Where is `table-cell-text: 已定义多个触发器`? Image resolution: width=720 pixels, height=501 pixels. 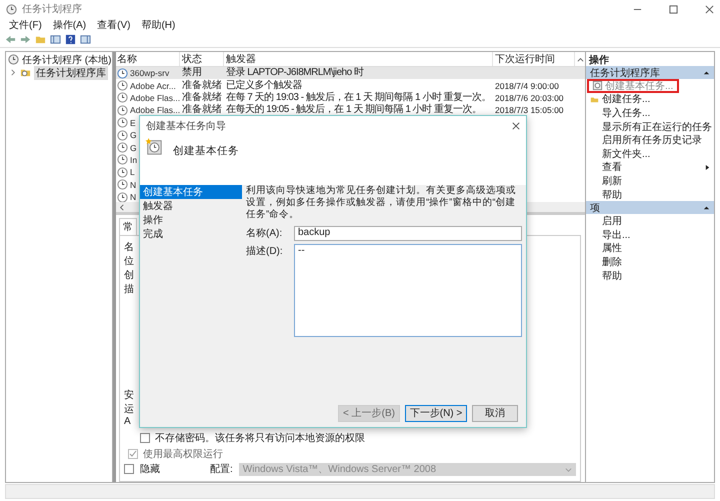
table-cell-text: 已定义多个触发器 is located at coordinates (264, 86).